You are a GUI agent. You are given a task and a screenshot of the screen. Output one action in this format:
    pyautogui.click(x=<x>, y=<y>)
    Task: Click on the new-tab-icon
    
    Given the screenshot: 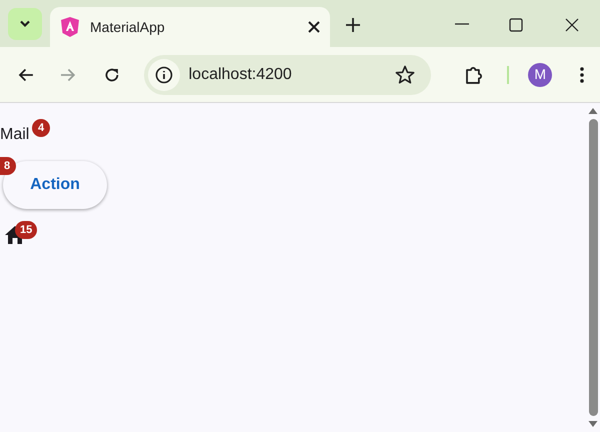 What is the action you would take?
    pyautogui.click(x=353, y=25)
    